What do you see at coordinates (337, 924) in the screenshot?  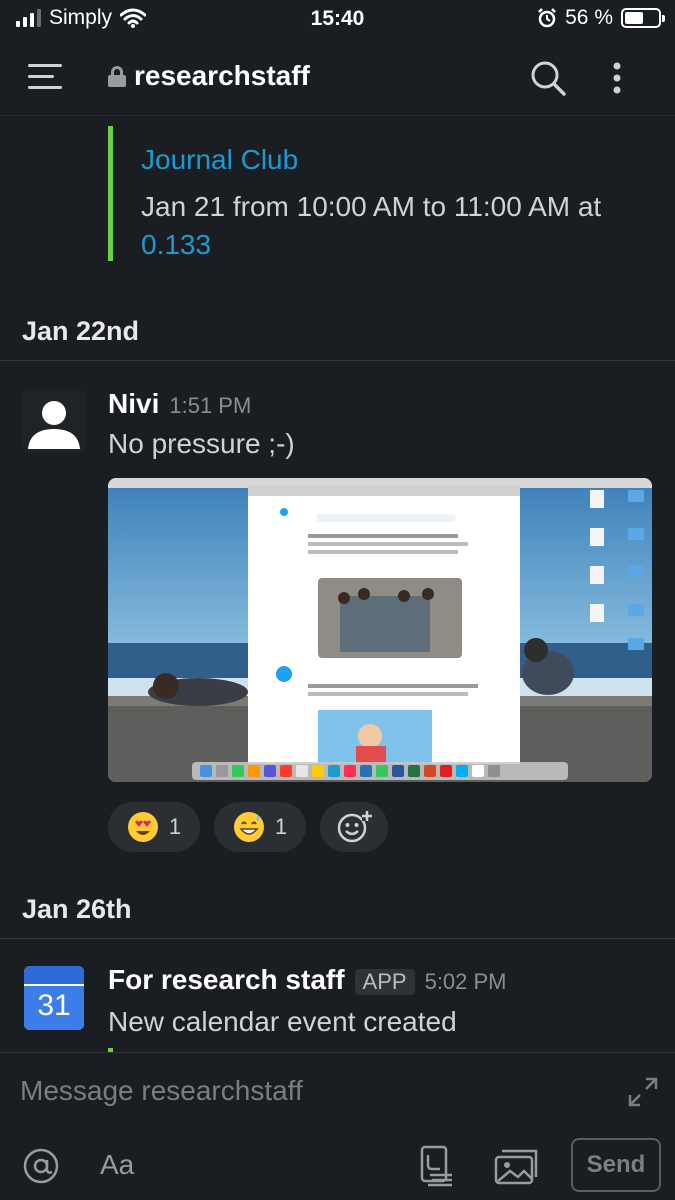 I see `date-divider: Jan 26th` at bounding box center [337, 924].